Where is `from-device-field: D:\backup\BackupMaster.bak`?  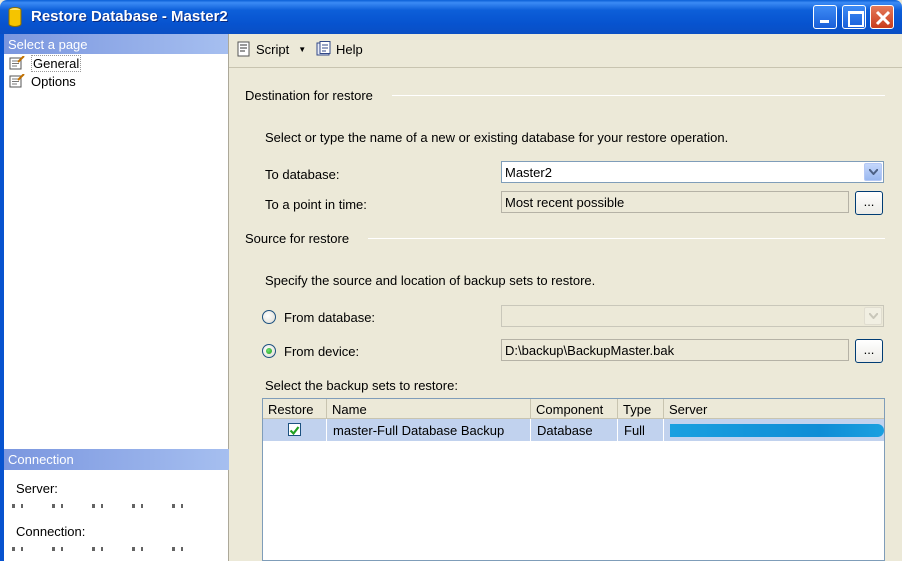
from-device-field: D:\backup\BackupMaster.bak is located at coordinates (675, 350).